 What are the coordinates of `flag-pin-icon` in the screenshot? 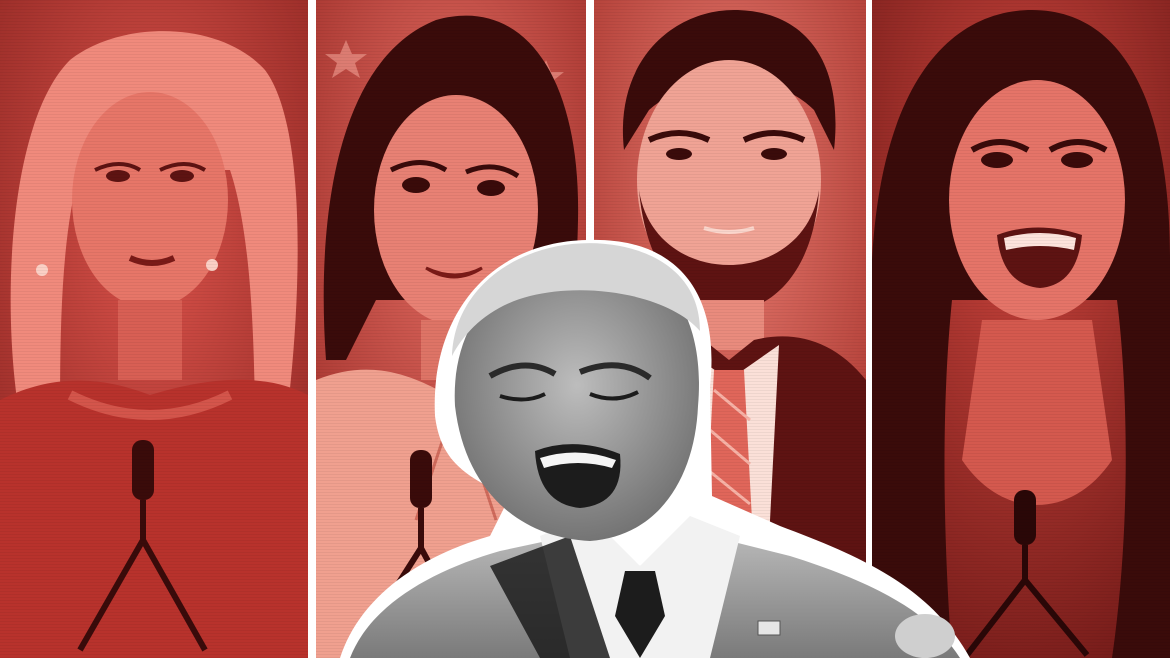 It's located at (769, 628).